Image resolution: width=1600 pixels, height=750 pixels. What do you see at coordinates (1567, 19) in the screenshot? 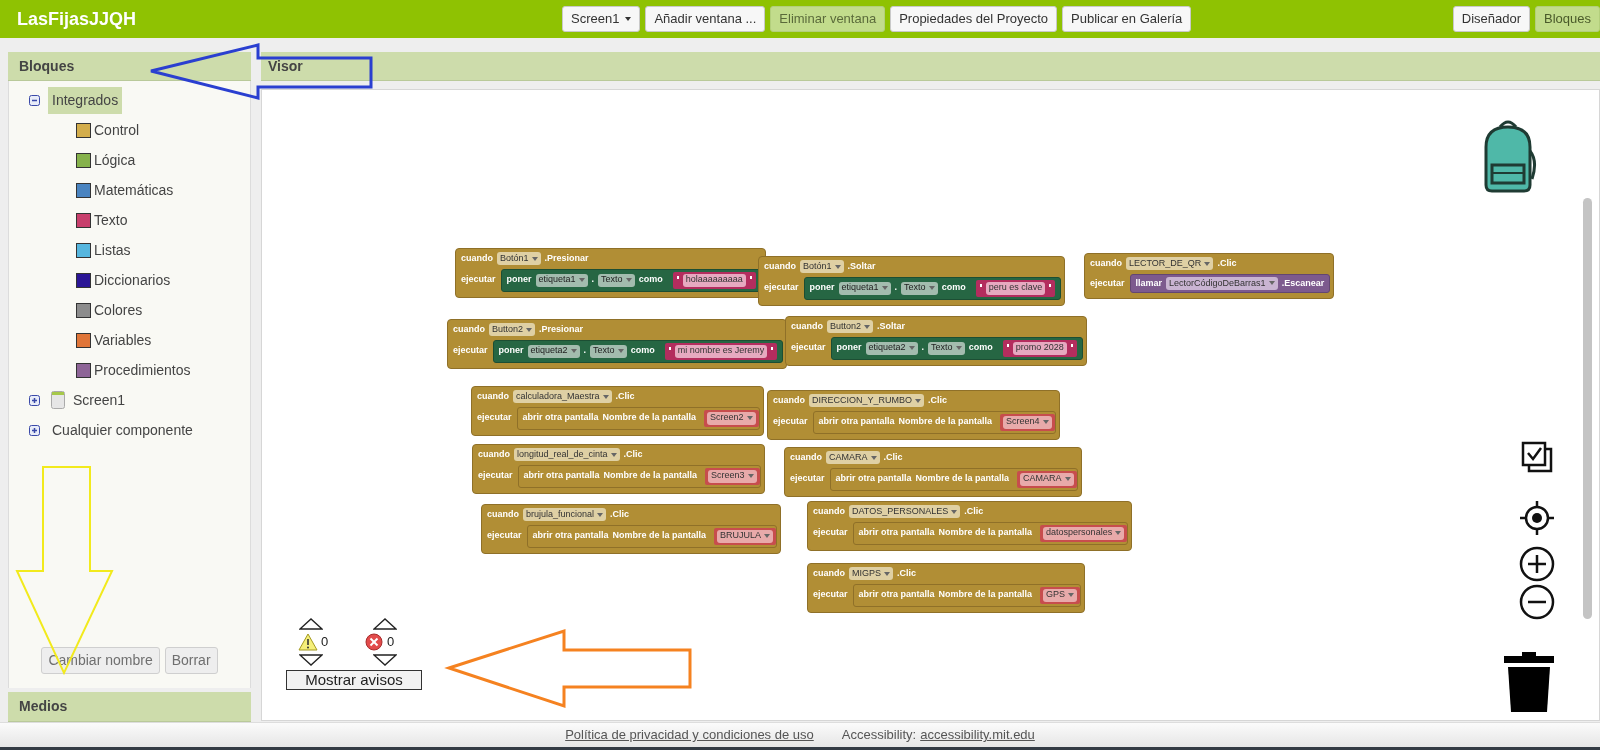
I see `view-tab: Bloques` at bounding box center [1567, 19].